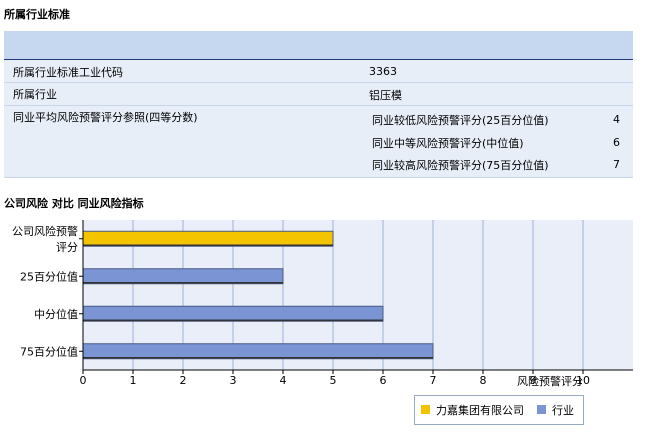 The image size is (659, 434). I want to click on y-category-label: 评分, so click(67, 247).